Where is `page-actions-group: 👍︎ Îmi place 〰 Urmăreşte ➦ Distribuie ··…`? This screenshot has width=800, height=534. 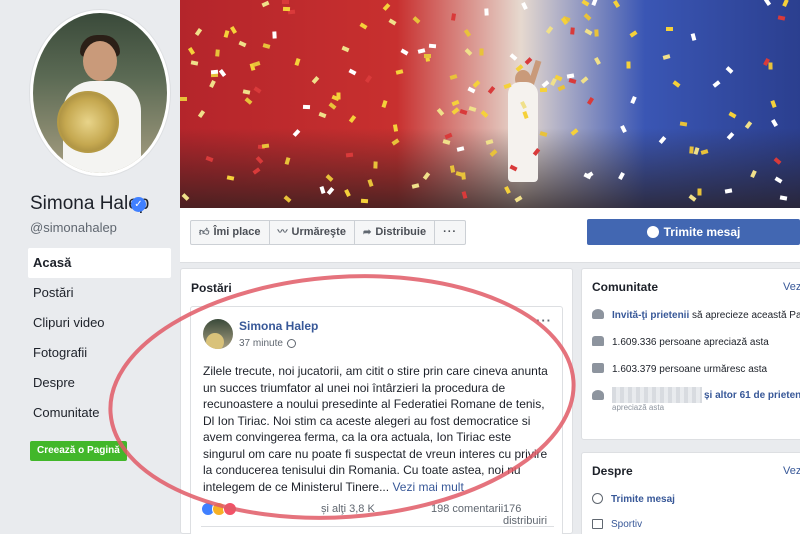 page-actions-group: 👍︎ Îmi place 〰 Urmăreşte ➦ Distribuie ··… is located at coordinates (328, 232).